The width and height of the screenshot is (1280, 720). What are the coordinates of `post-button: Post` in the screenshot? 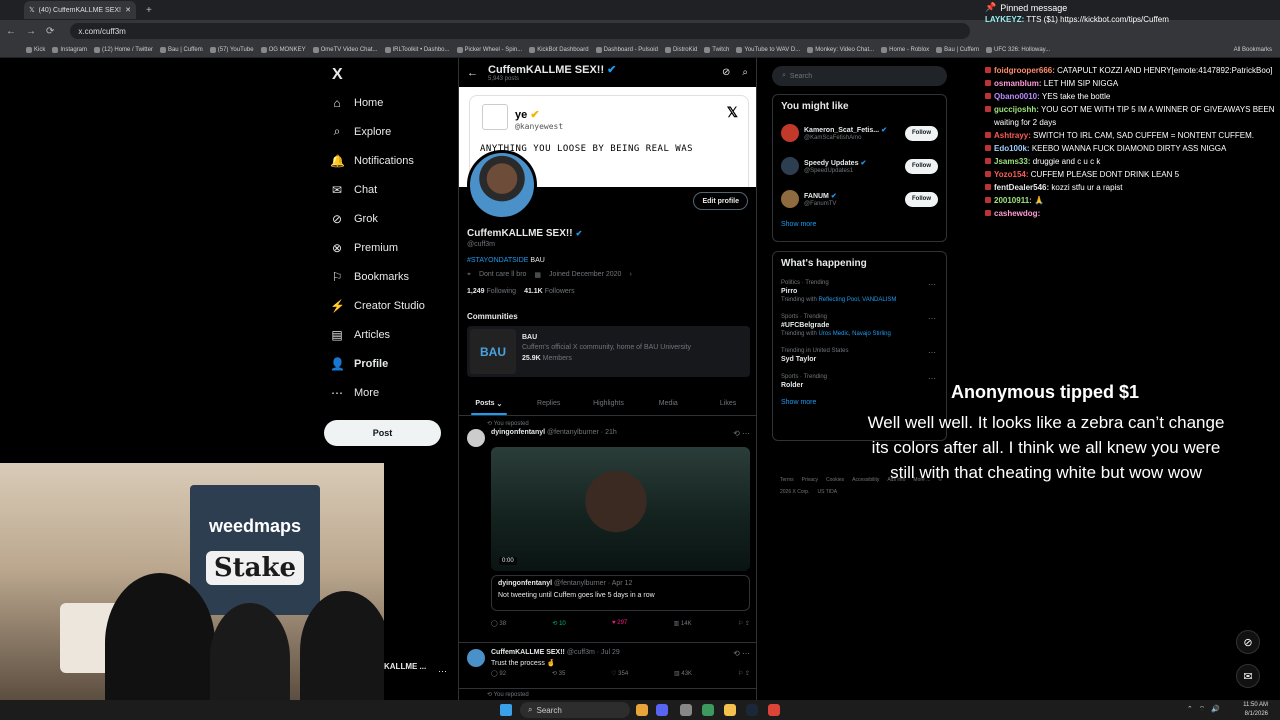 It's located at (382, 433).